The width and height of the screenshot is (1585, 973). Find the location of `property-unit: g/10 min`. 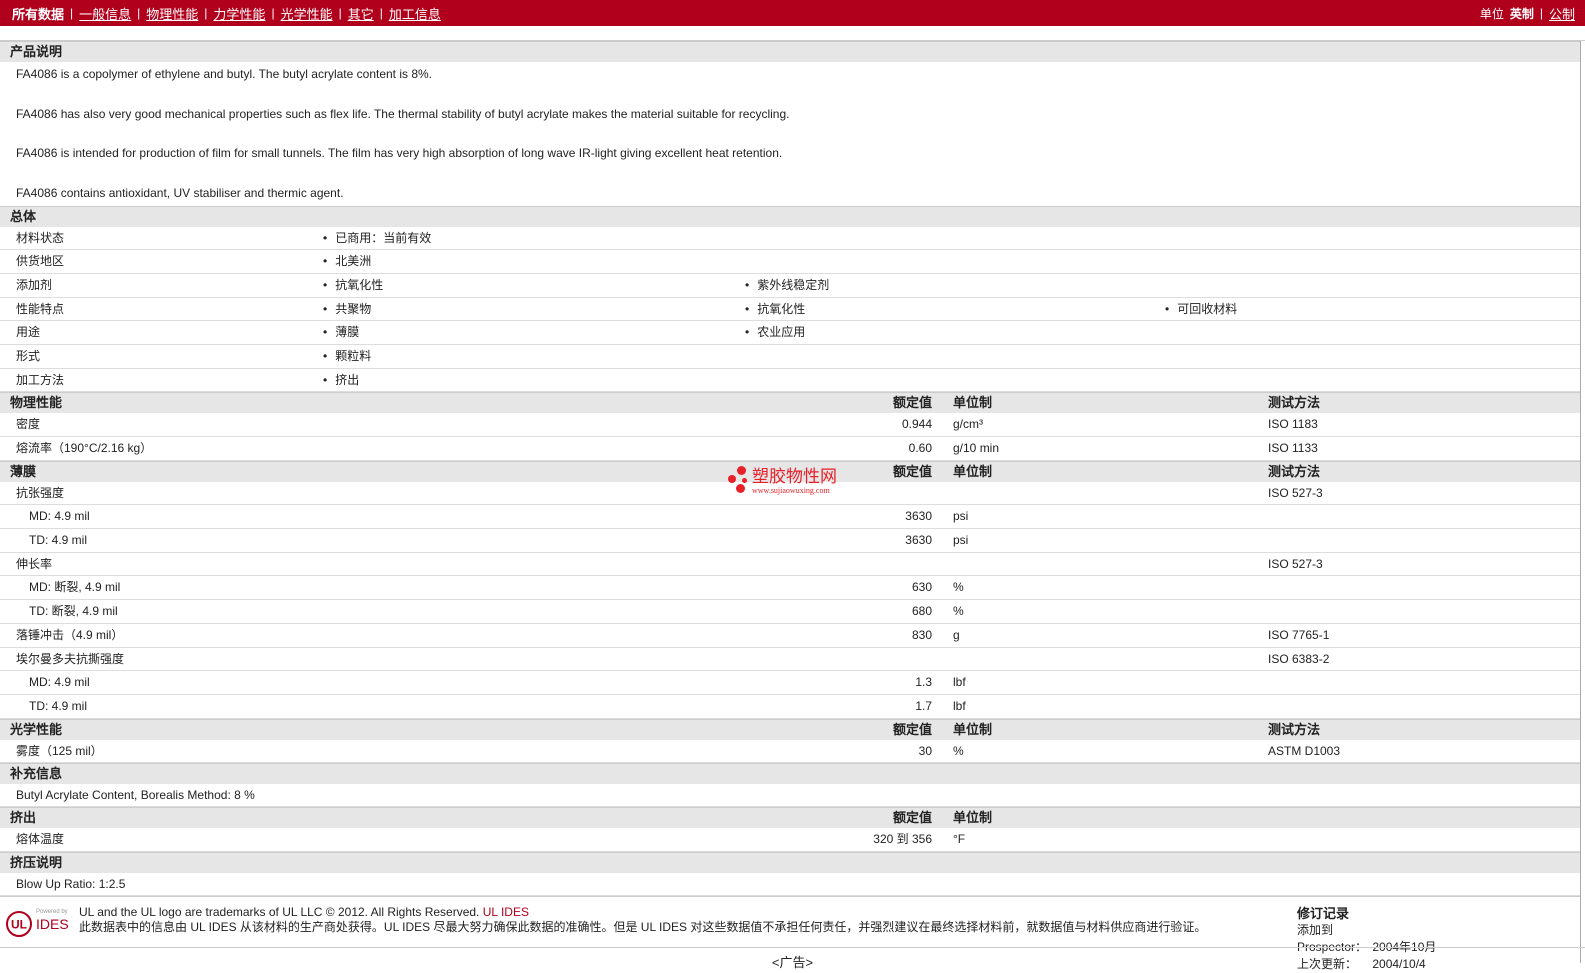

property-unit: g/10 min is located at coordinates (976, 448).